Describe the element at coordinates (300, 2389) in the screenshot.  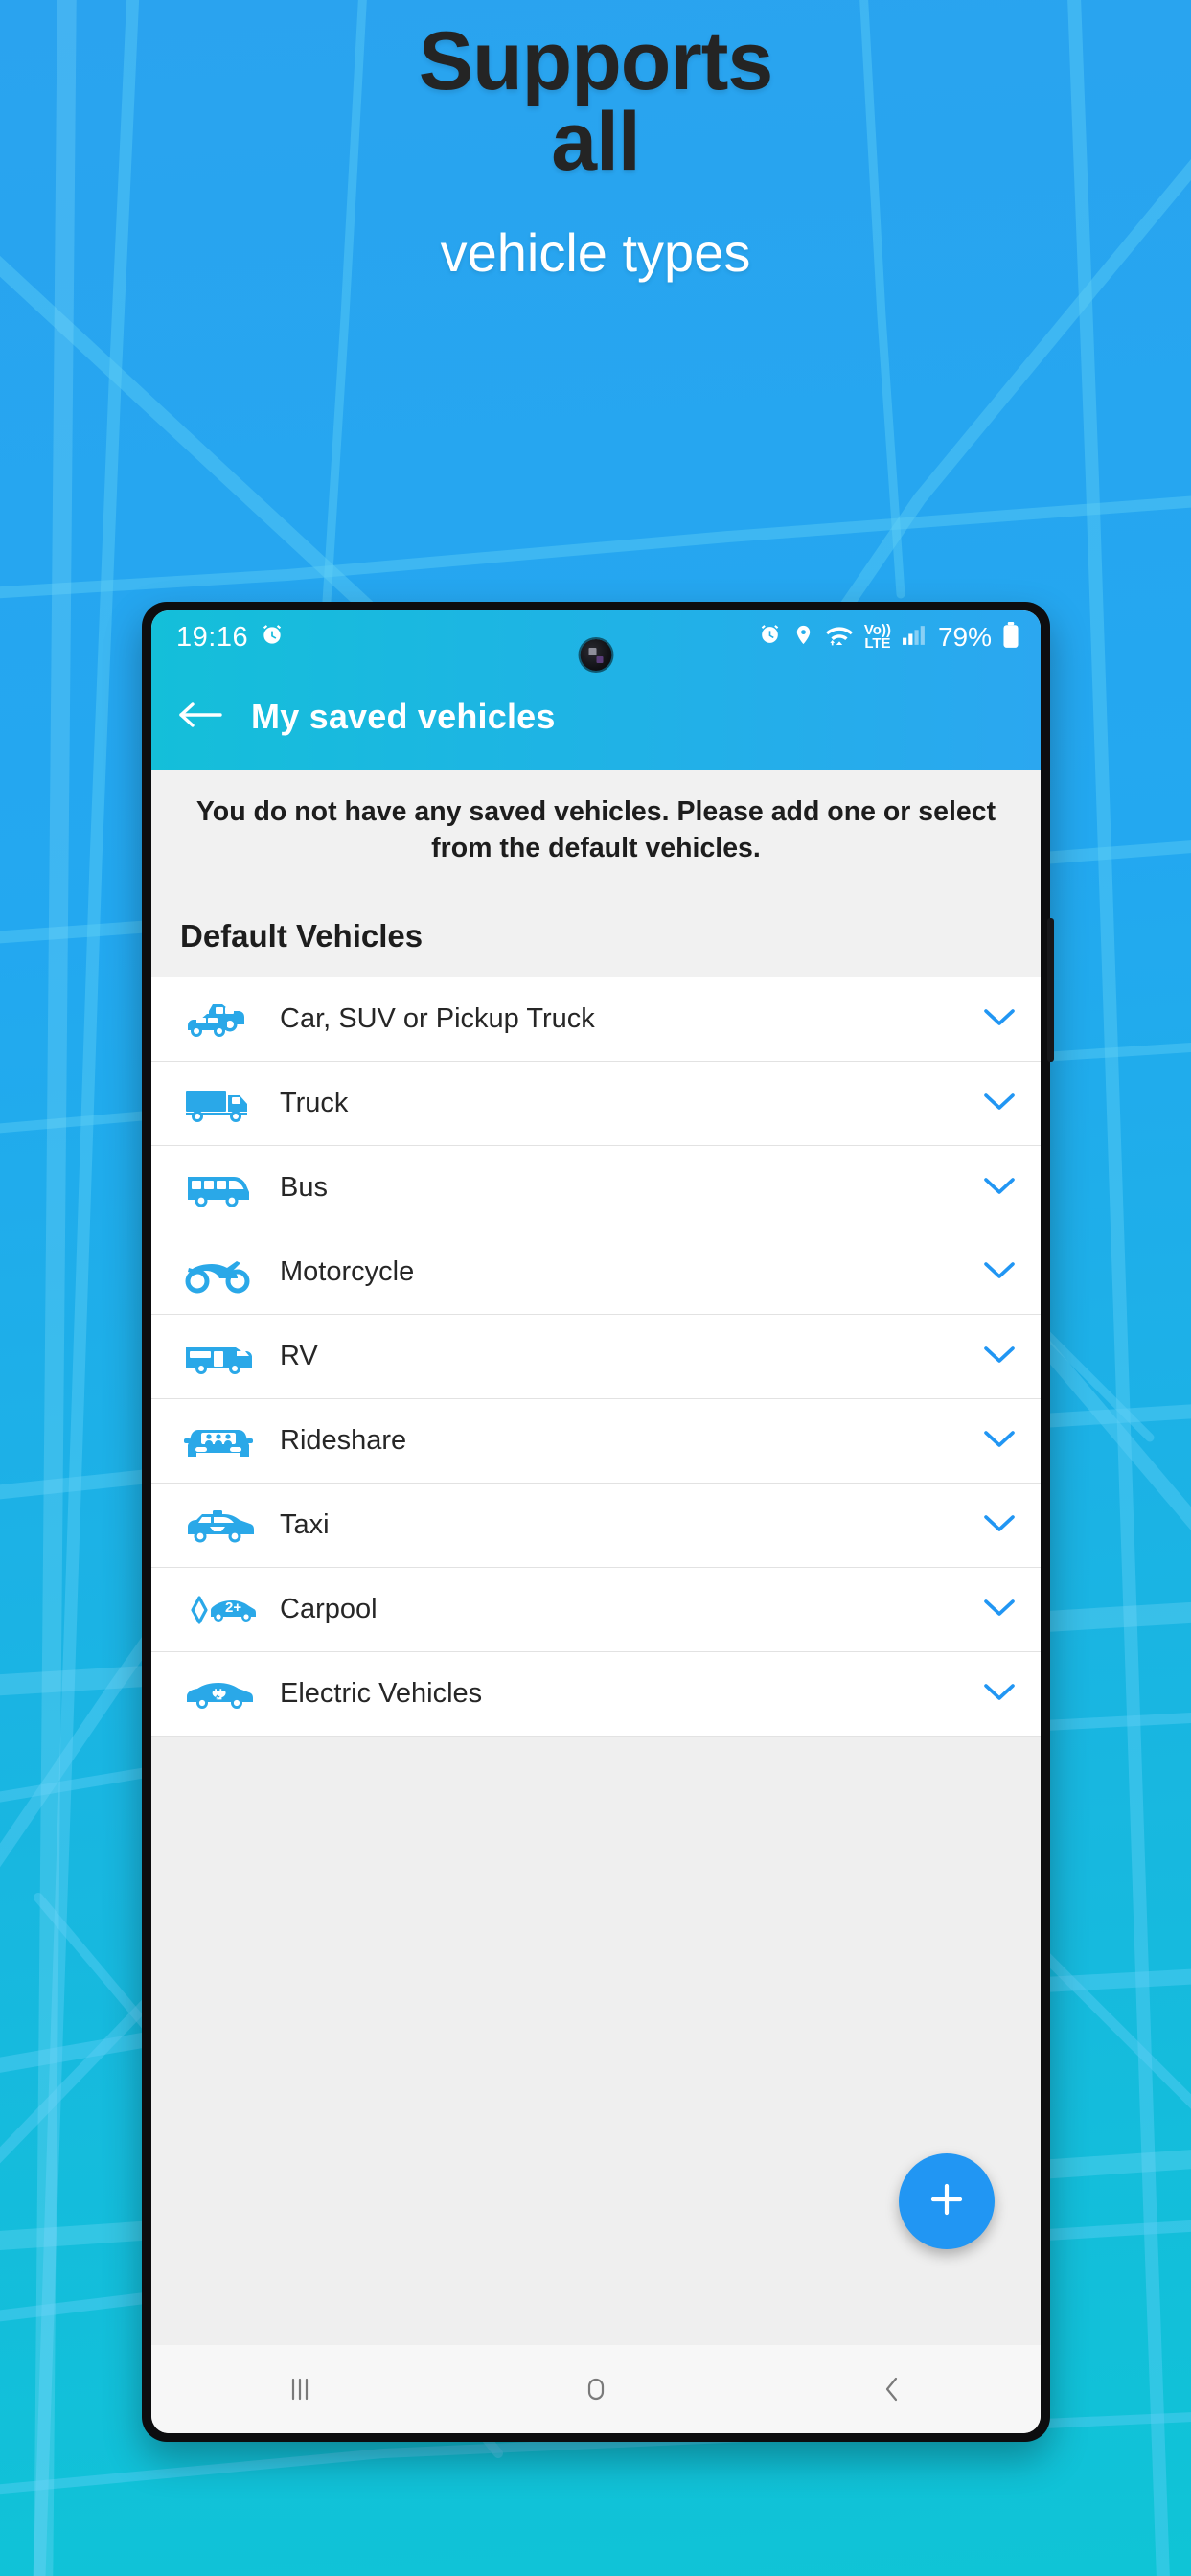
I see `recents-icon` at that location.